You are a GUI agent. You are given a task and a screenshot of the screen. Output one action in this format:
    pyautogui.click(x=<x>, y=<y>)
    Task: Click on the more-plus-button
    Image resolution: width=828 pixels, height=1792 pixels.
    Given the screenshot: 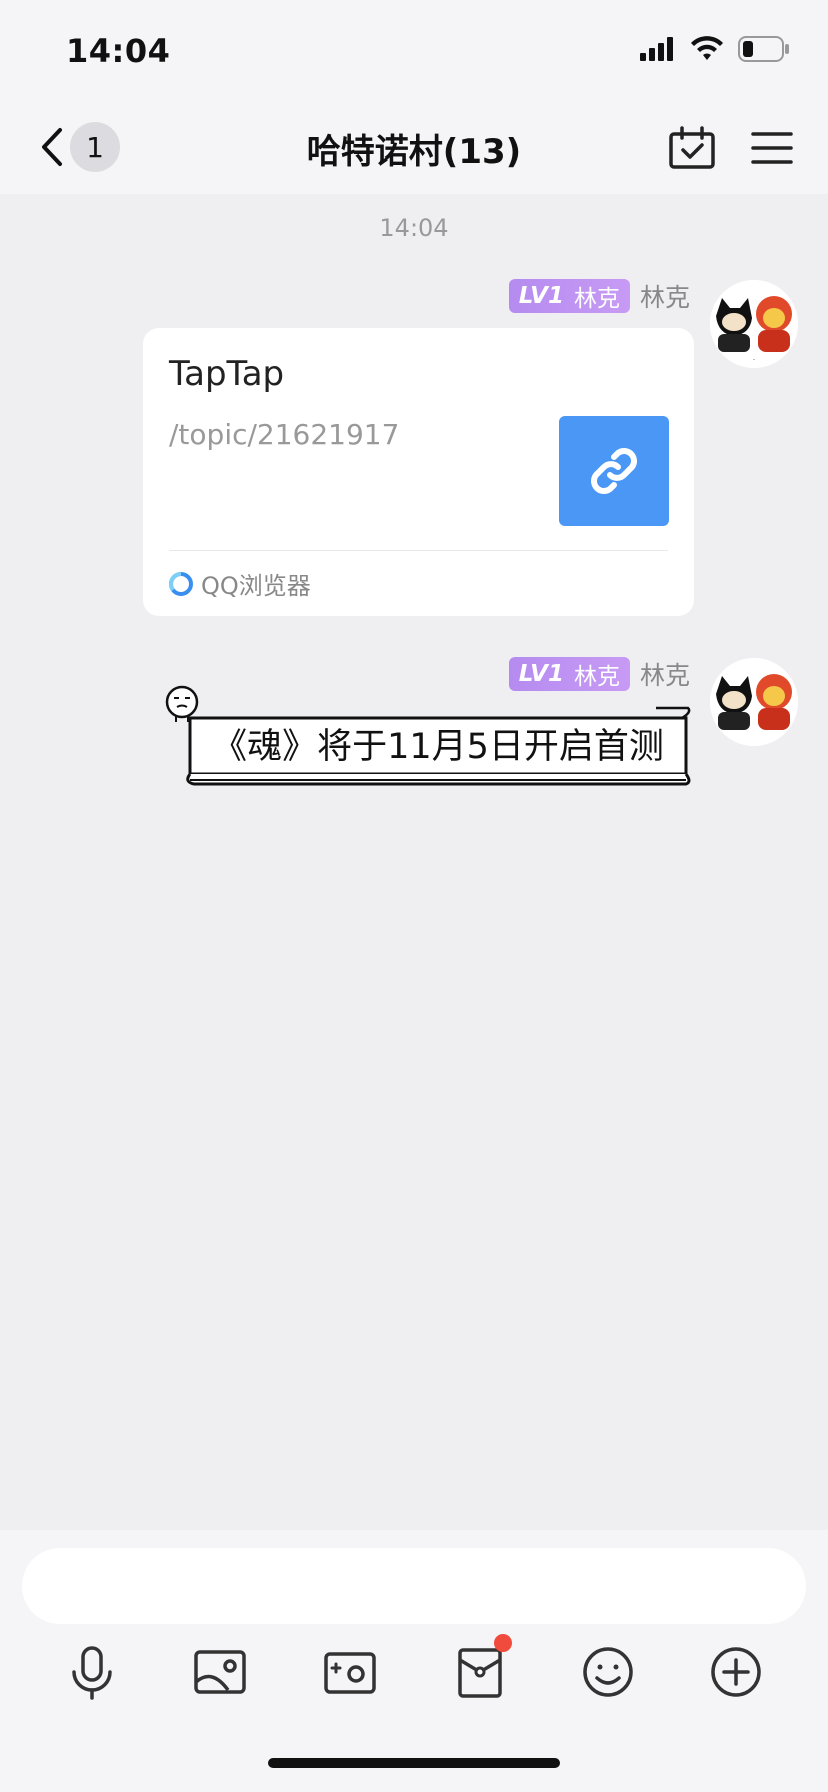 What is the action you would take?
    pyautogui.click(x=736, y=1672)
    